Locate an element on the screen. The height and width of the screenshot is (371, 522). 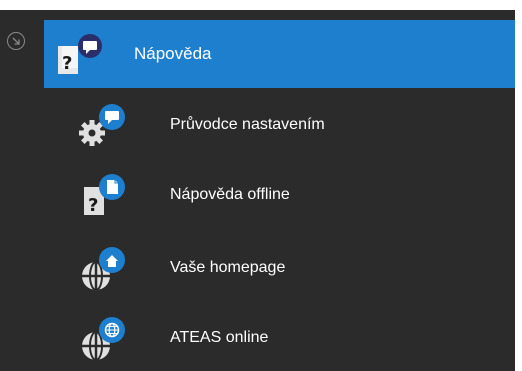
gear-chat-icon is located at coordinates (102, 125).